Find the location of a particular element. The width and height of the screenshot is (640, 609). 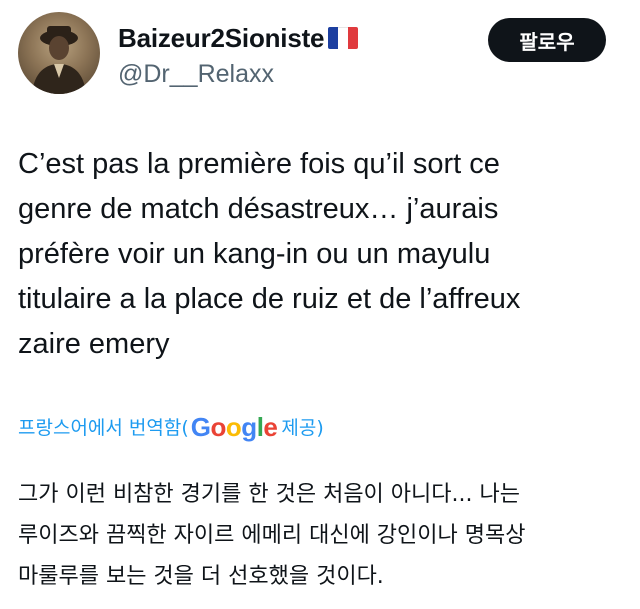

avatar is located at coordinates (59, 53).